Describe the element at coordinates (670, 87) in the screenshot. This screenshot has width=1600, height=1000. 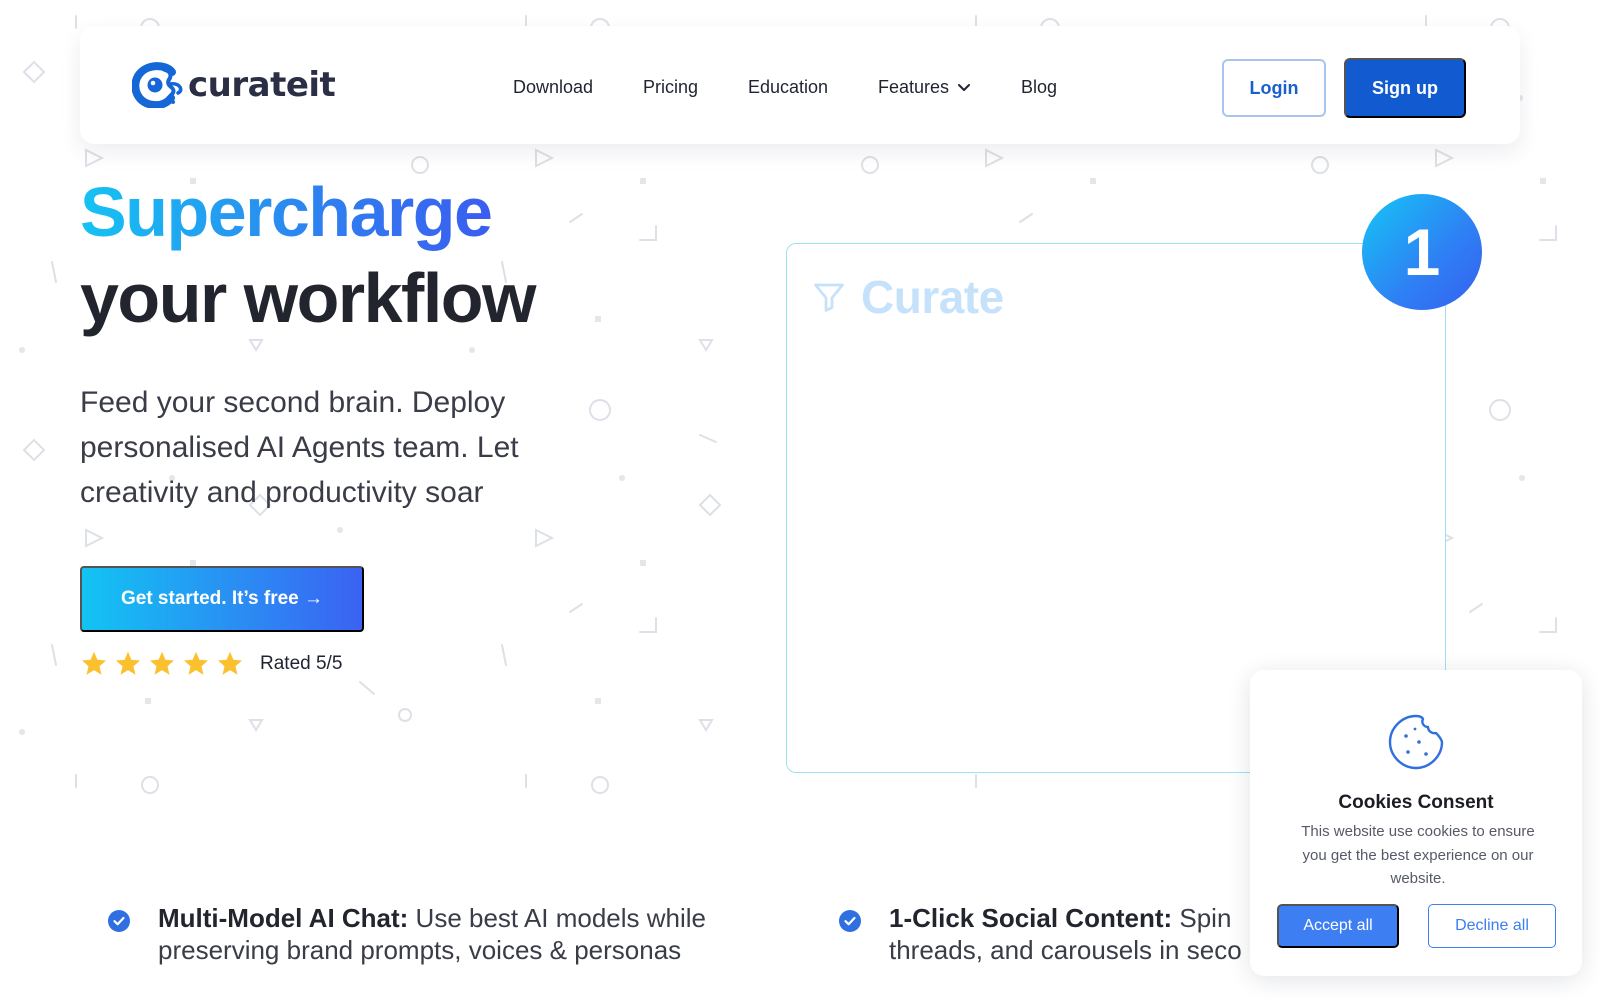
I see `nav-pricing: Pricing` at that location.